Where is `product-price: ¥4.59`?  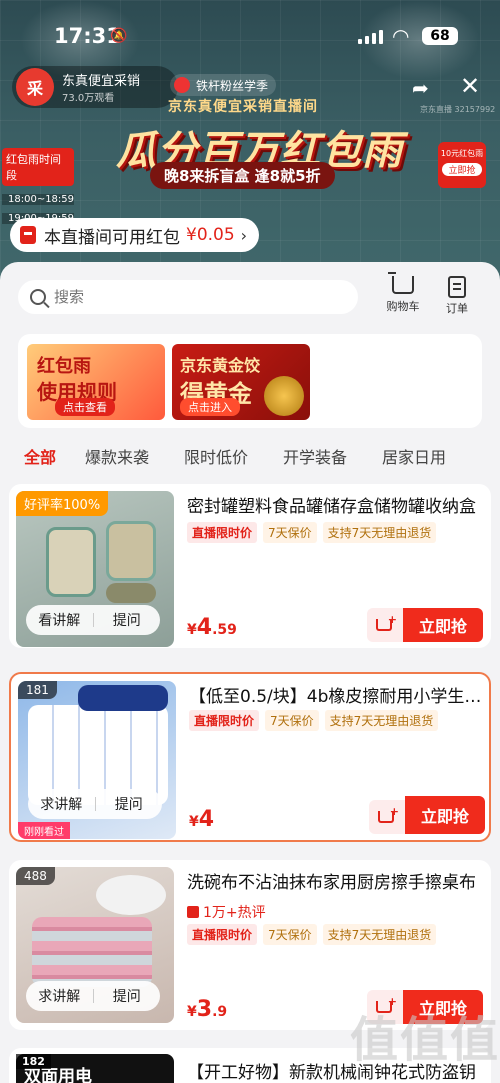 product-price: ¥4.59 is located at coordinates (212, 627).